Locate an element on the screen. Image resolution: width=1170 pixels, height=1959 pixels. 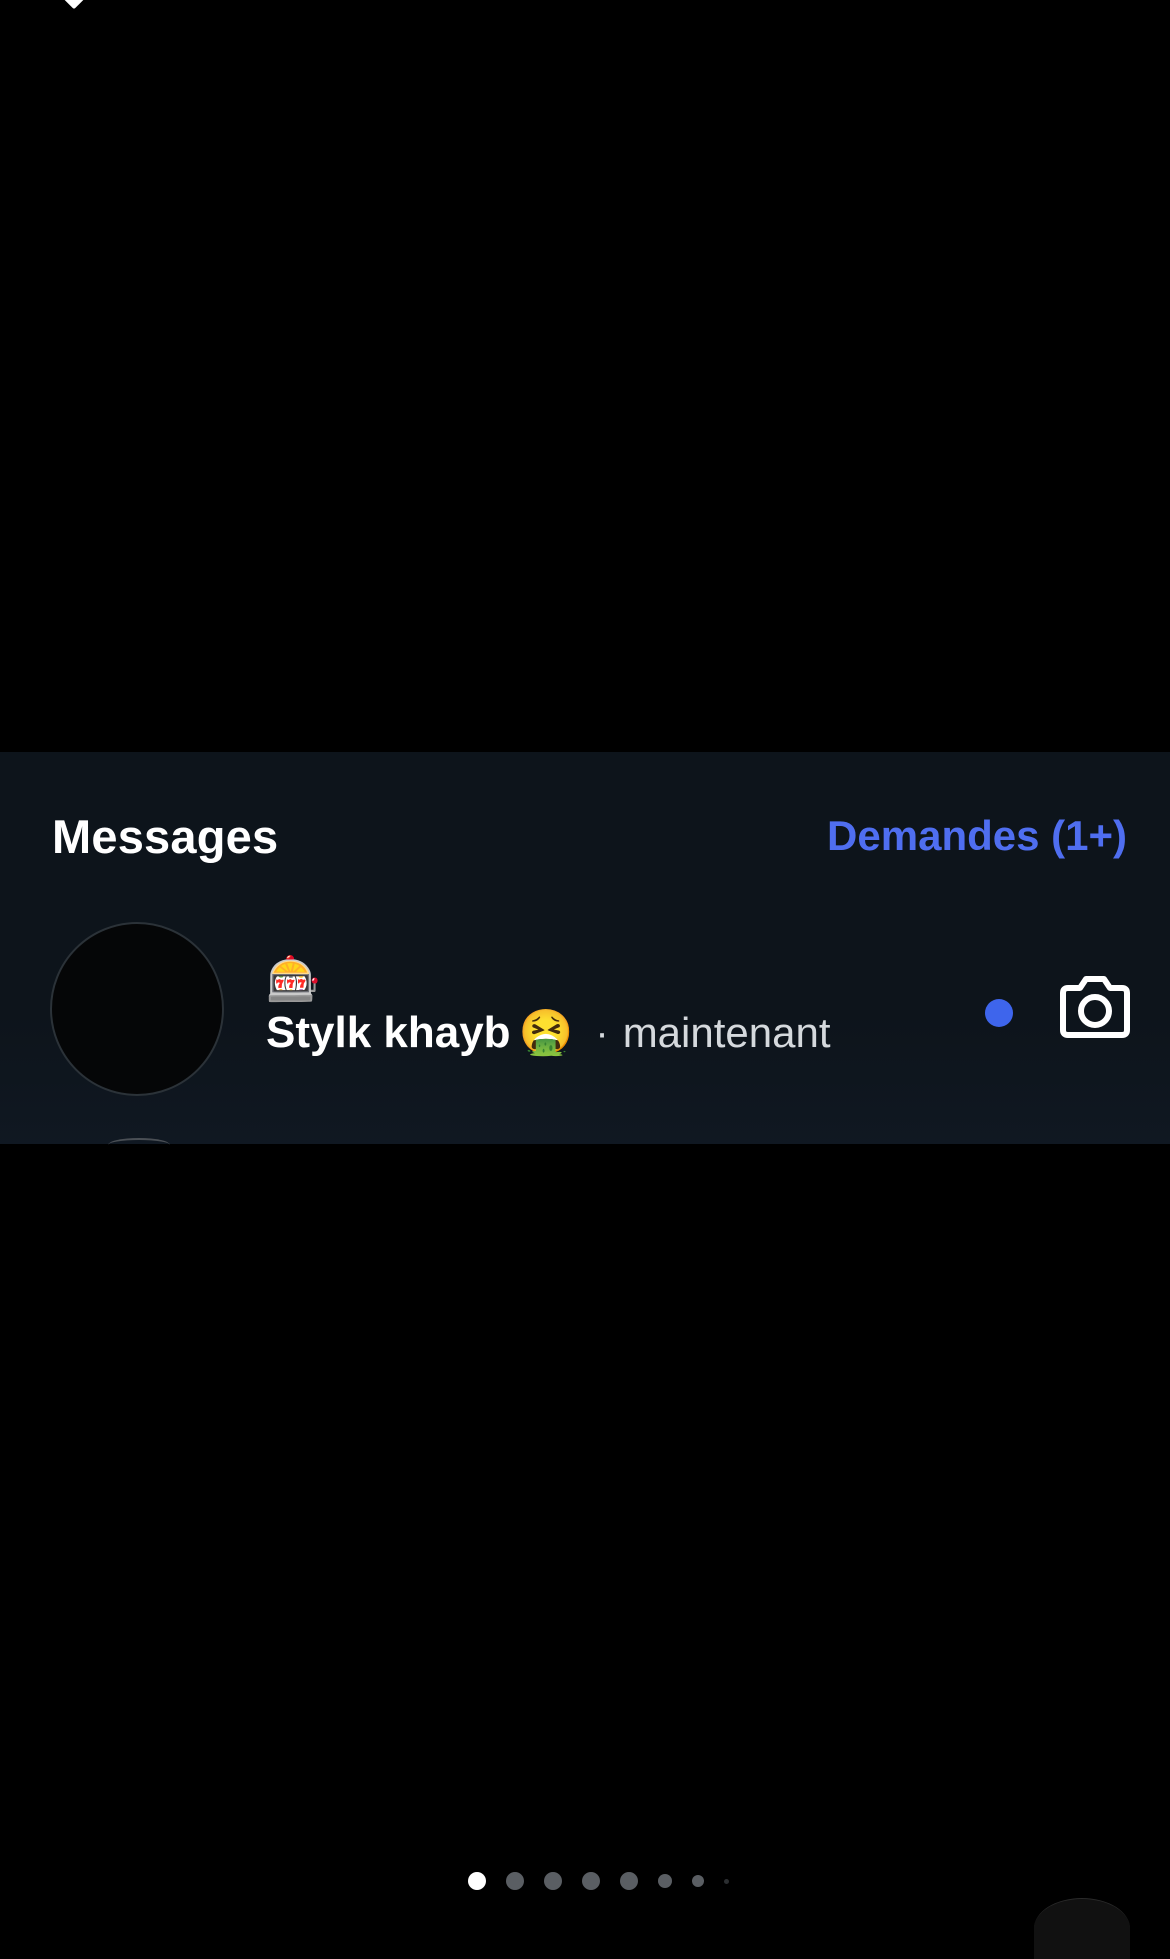
slot-machine-icon: 🎰 is located at coordinates (293, 979).